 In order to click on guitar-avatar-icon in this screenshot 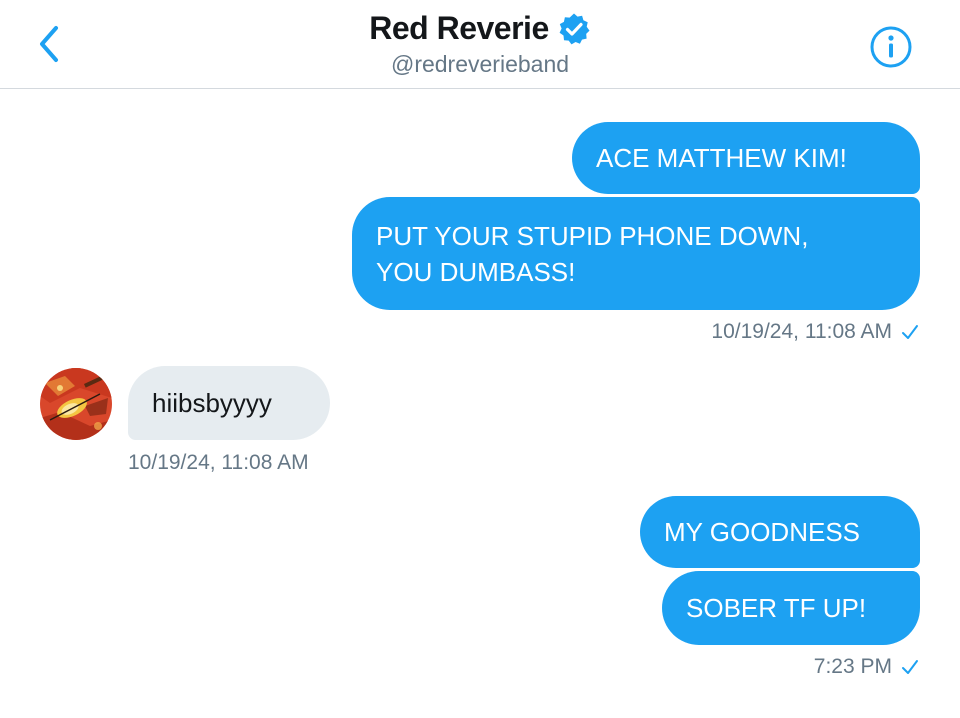, I will do `click(76, 404)`.